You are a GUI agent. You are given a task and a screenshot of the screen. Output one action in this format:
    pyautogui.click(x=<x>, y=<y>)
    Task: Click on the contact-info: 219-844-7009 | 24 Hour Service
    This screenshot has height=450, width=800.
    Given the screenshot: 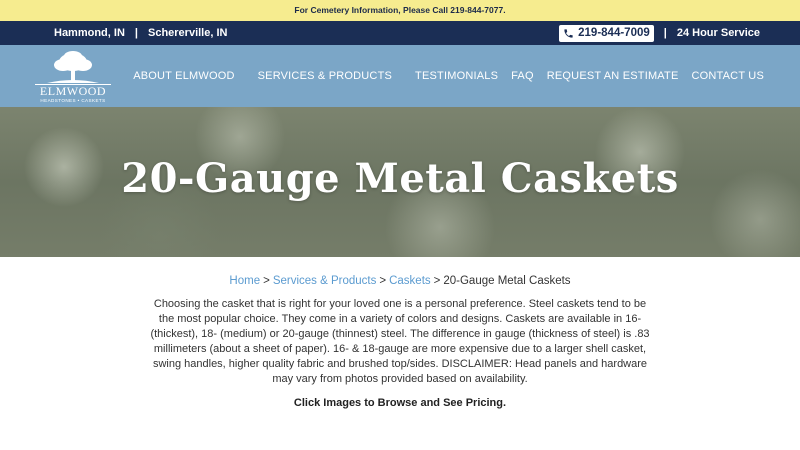 What is the action you would take?
    pyautogui.click(x=659, y=33)
    